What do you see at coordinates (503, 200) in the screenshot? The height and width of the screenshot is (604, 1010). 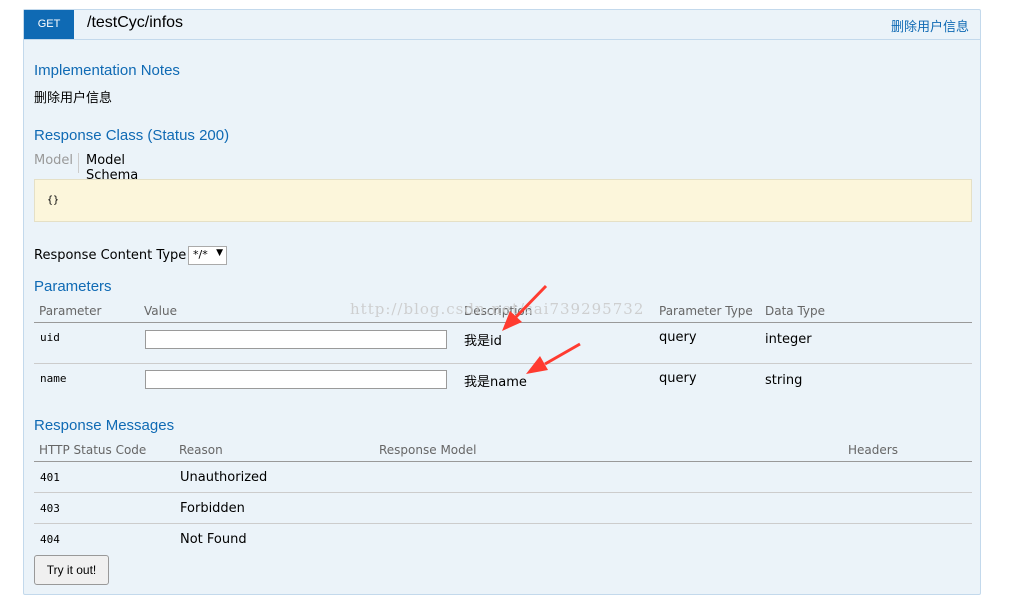 I see `model-schema-snippet: {}` at bounding box center [503, 200].